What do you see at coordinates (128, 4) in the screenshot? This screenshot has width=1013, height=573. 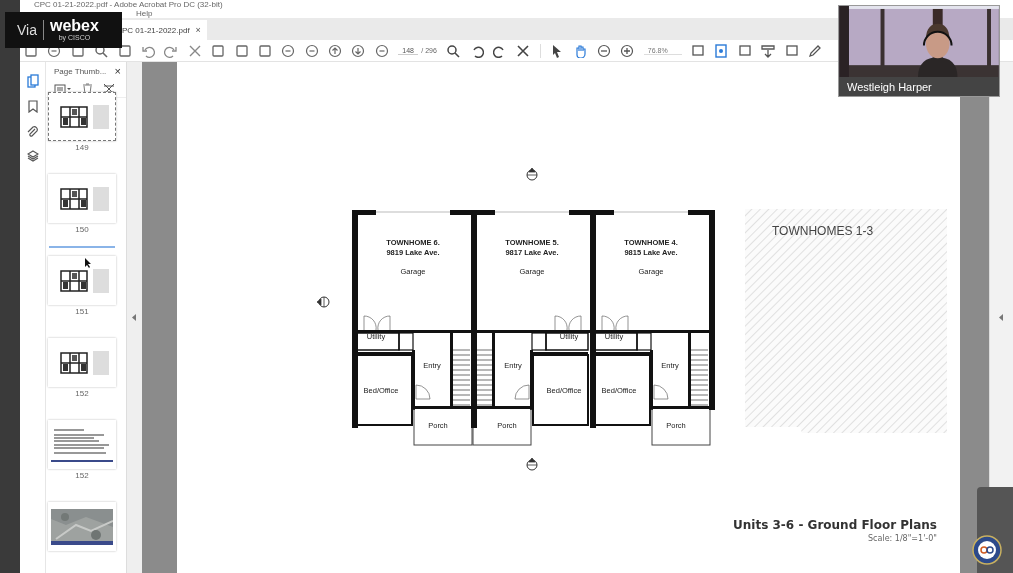 I see `window-title: CPC 01-21-2022.pdf - Adobe Acrobat Pro DC (32-bit)` at bounding box center [128, 4].